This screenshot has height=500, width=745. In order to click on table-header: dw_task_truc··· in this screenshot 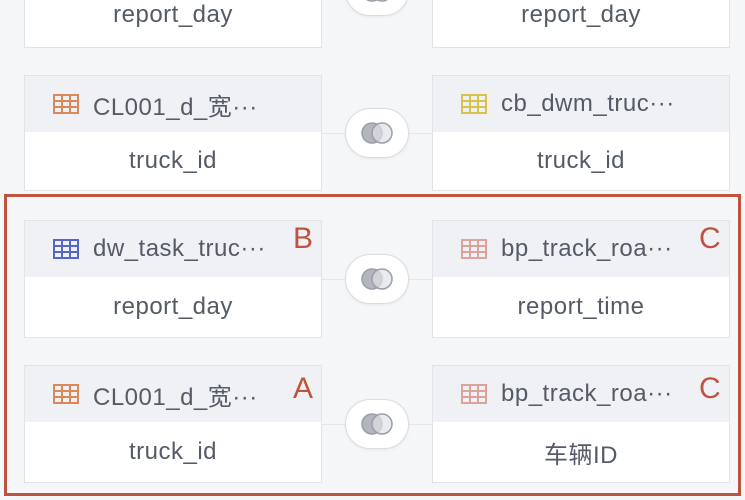, I will do `click(173, 249)`.